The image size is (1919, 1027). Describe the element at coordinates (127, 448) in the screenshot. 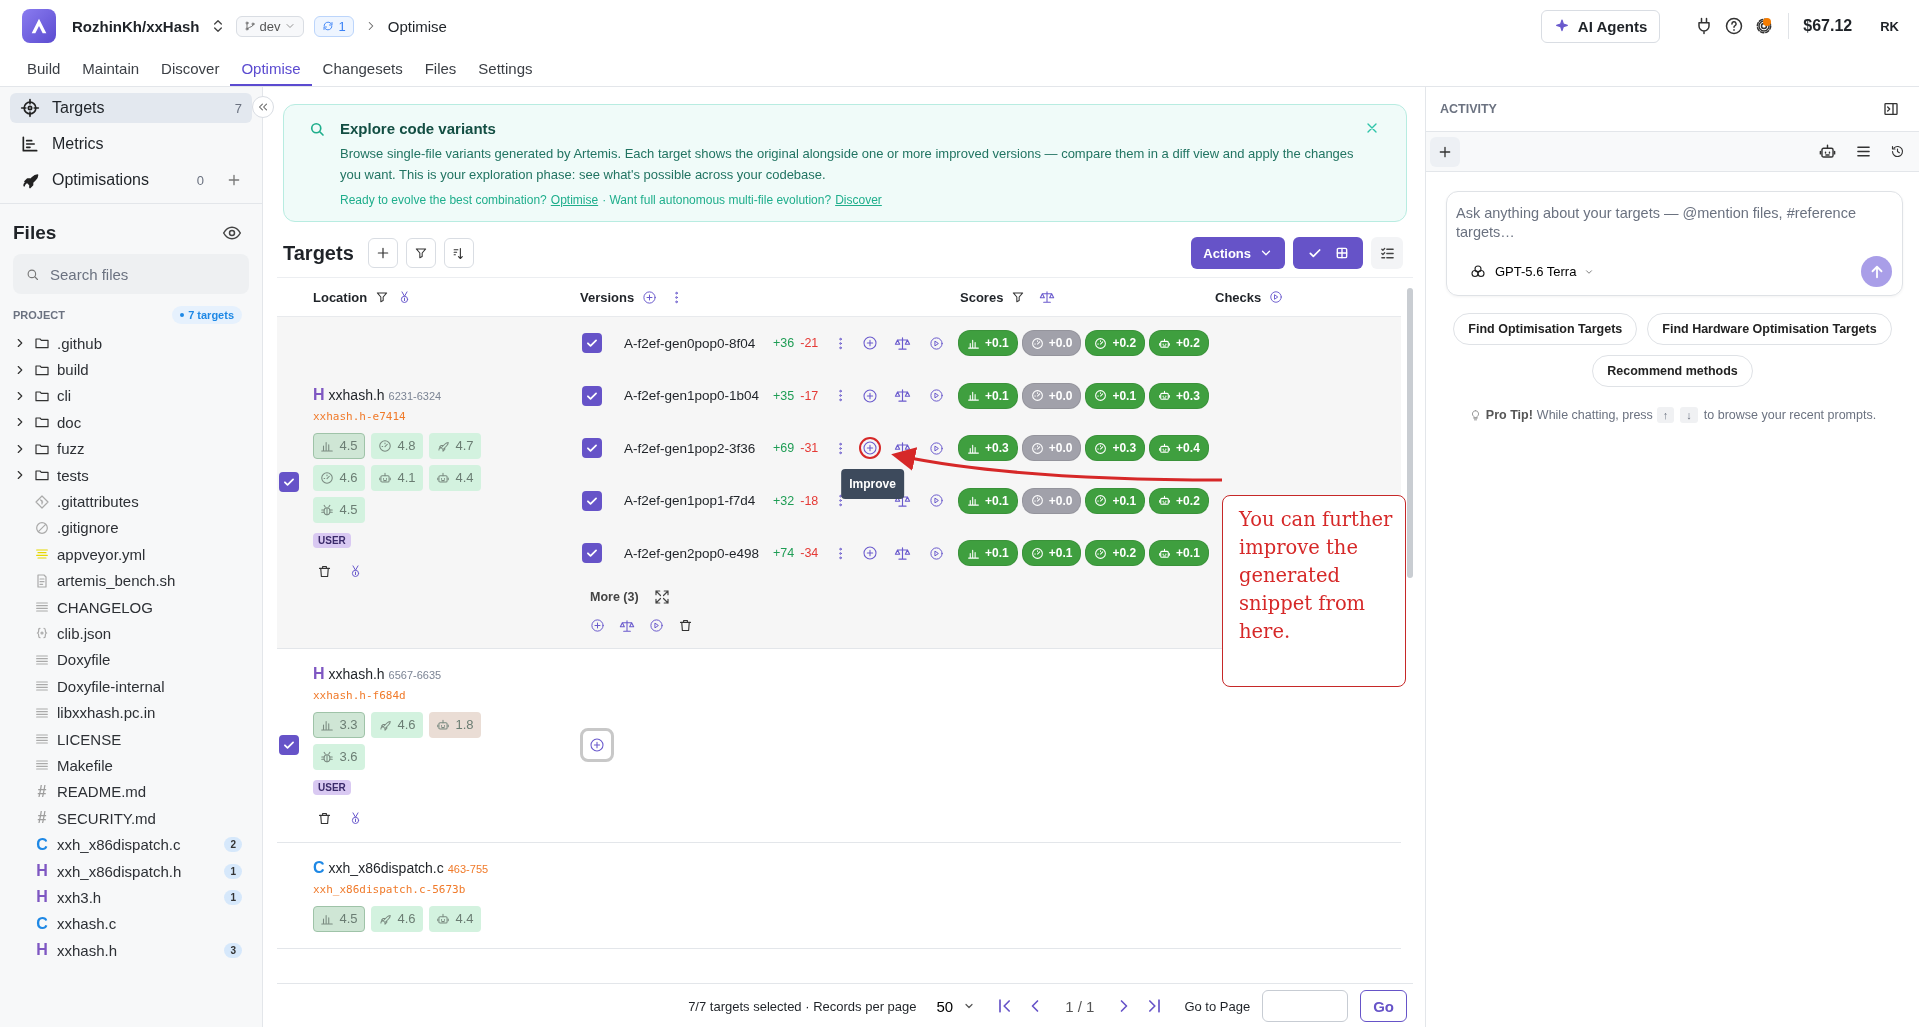

I see `folder-item: fuzz` at that location.